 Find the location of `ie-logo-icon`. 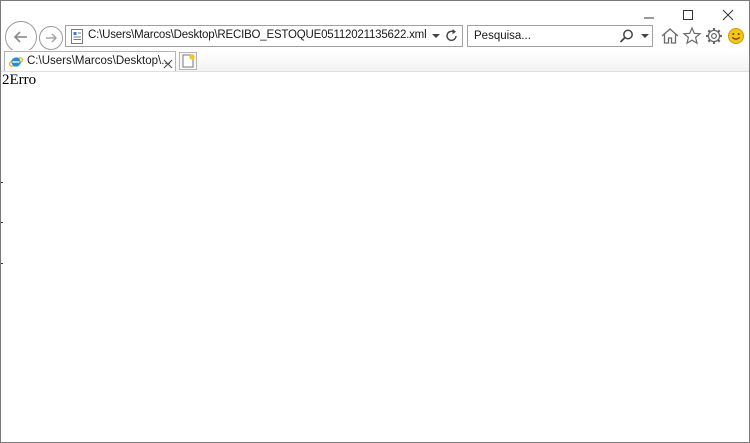

ie-logo-icon is located at coordinates (16, 62).